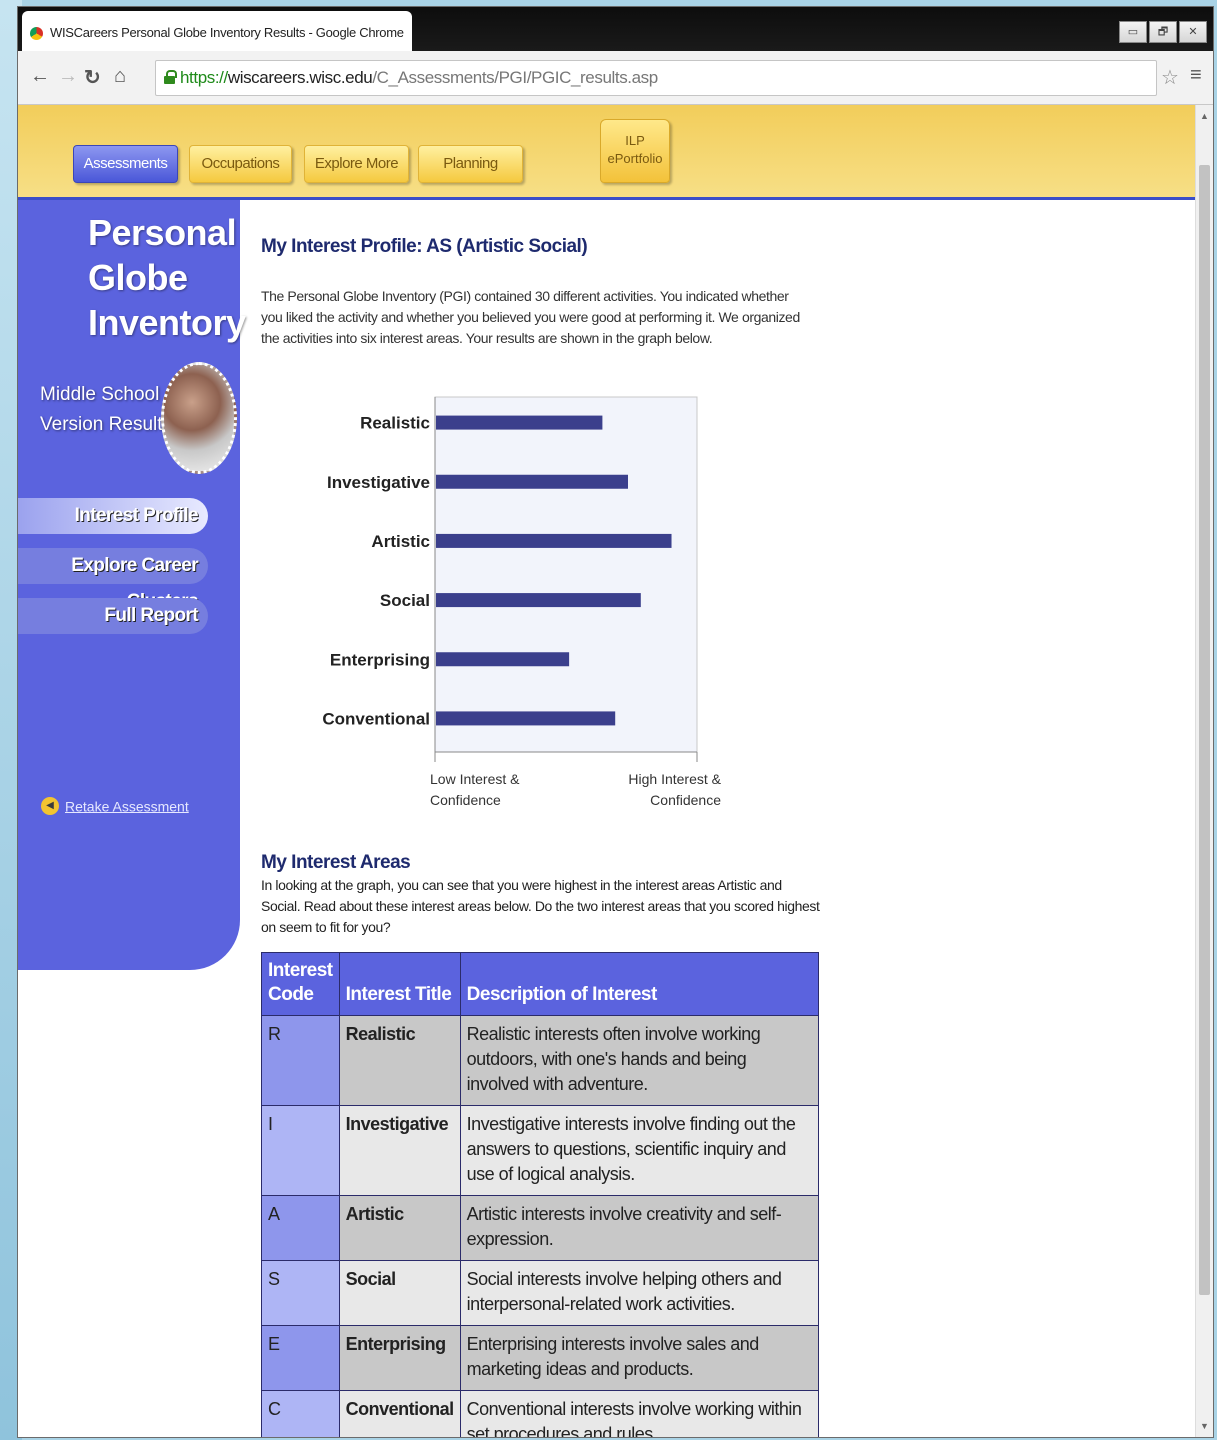 This screenshot has height=1440, width=1217. What do you see at coordinates (1193, 32) in the screenshot?
I see `close-button: ✕` at bounding box center [1193, 32].